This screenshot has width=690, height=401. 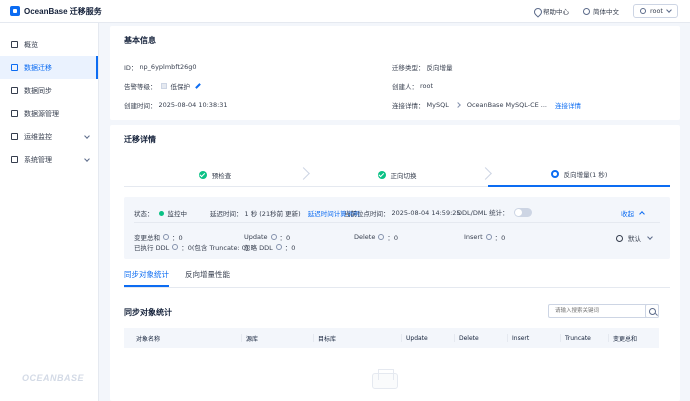 What do you see at coordinates (403, 175) in the screenshot?
I see `step-label: 正向切换` at bounding box center [403, 175].